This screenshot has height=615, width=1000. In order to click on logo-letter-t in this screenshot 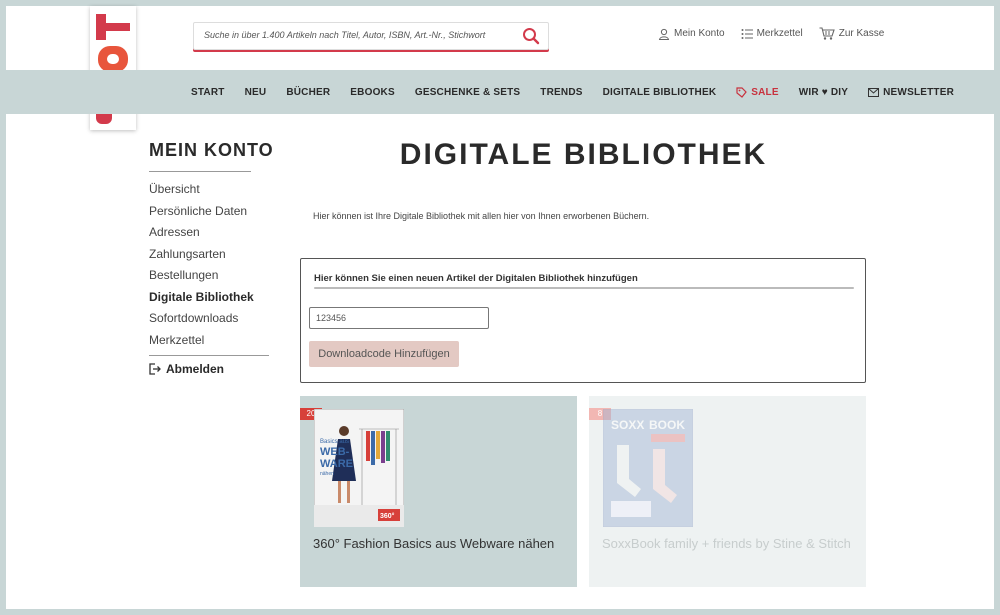, I will do `click(113, 27)`.